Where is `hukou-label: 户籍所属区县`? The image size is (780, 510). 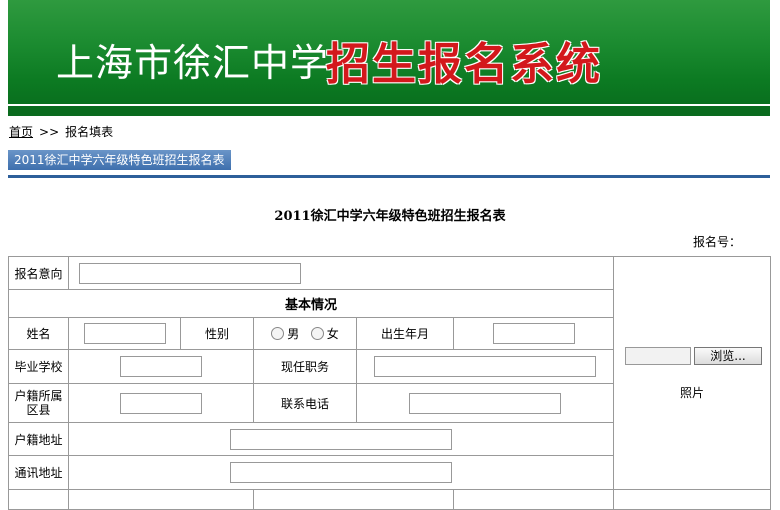
hukou-label: 户籍所属区县 is located at coordinates (38, 403).